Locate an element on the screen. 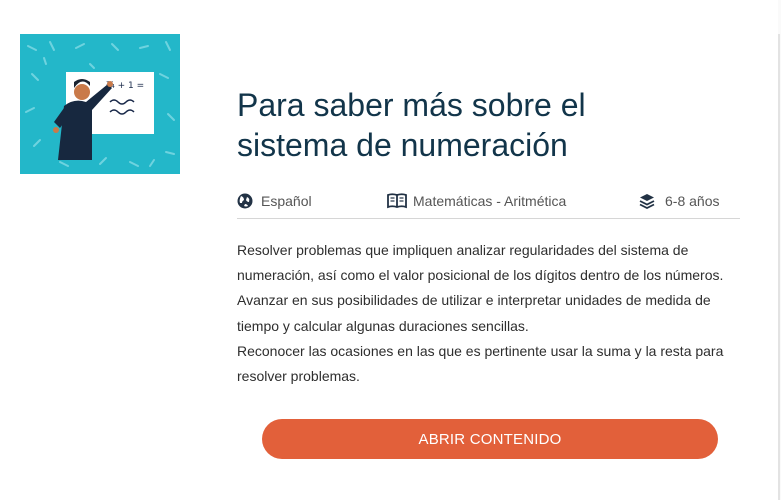  language-meta: Español is located at coordinates (274, 201).